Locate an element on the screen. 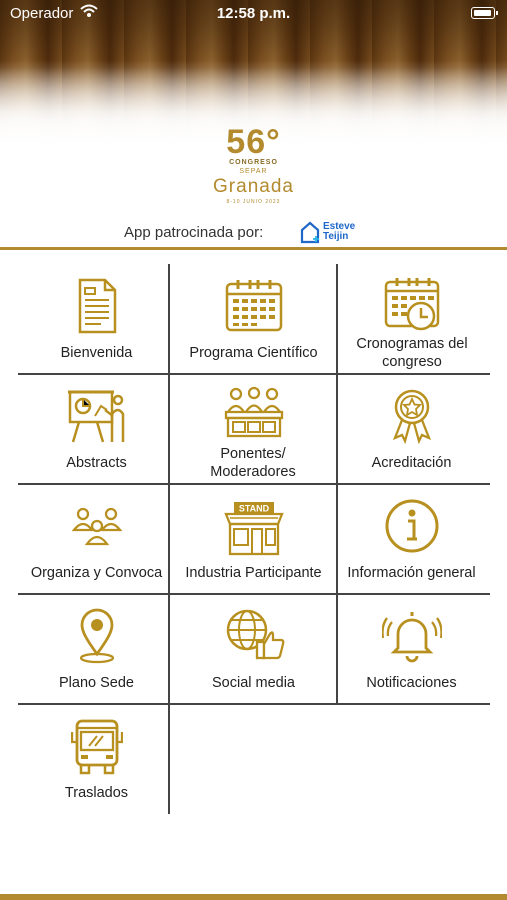  menu-item-industria: STAND Industria Participante is located at coordinates (253, 539).